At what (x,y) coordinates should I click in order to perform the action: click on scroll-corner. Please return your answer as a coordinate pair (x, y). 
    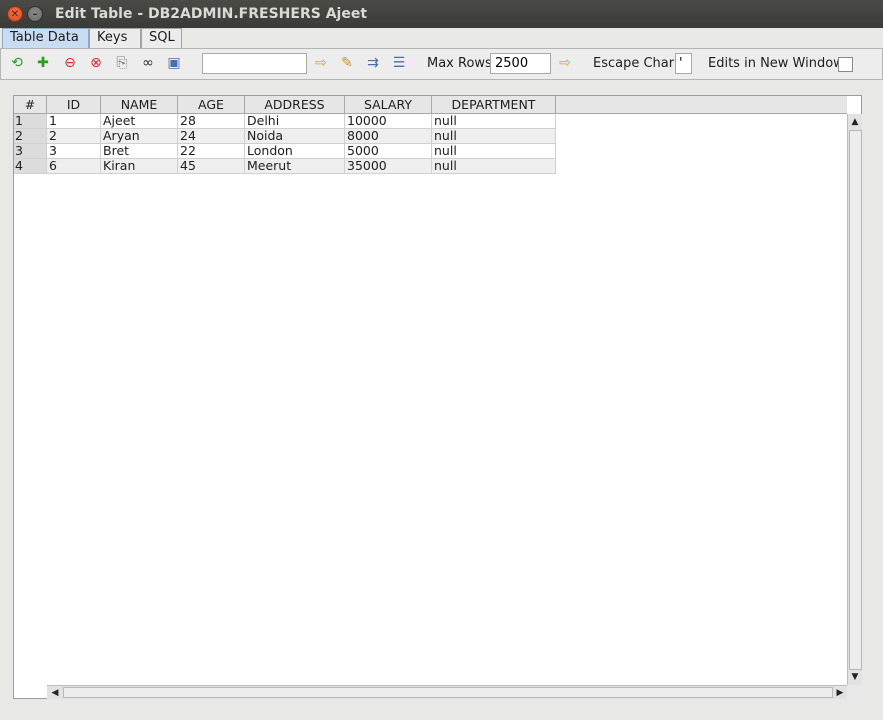
    Looking at the image, I should click on (854, 692).